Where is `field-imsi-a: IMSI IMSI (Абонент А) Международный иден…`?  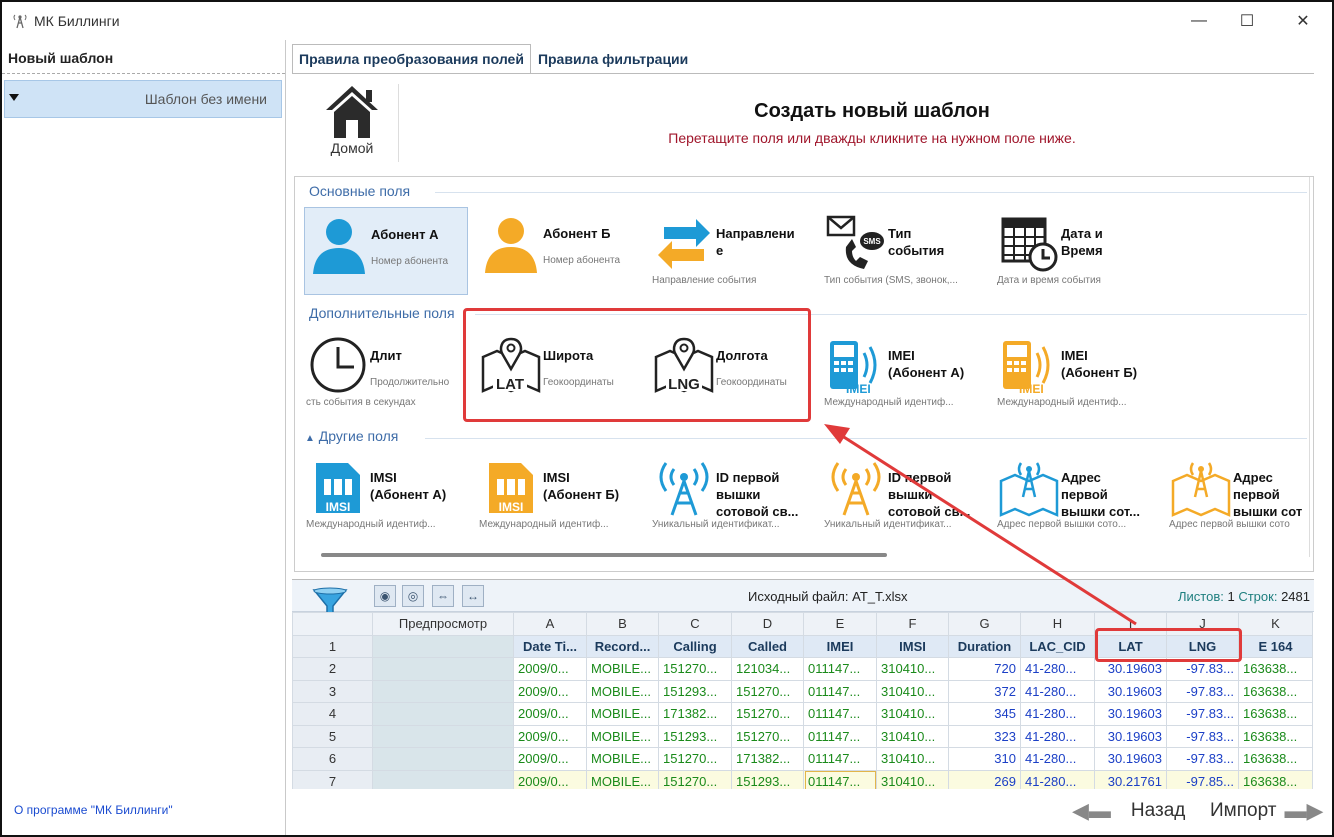 field-imsi-a: IMSI IMSI (Абонент А) Международный иден… is located at coordinates (386, 495).